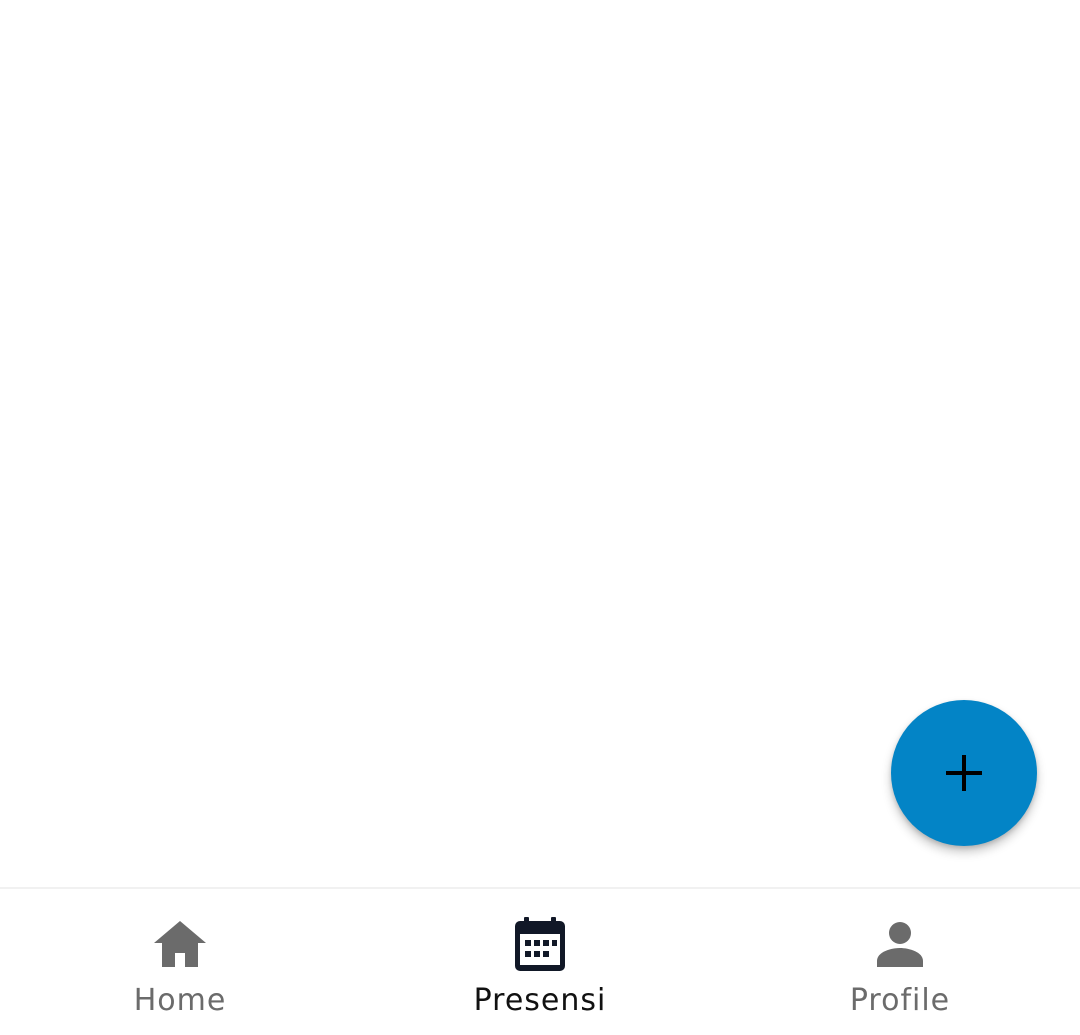 The height and width of the screenshot is (1035, 1080). I want to click on nav-item-profile: Profile, so click(900, 962).